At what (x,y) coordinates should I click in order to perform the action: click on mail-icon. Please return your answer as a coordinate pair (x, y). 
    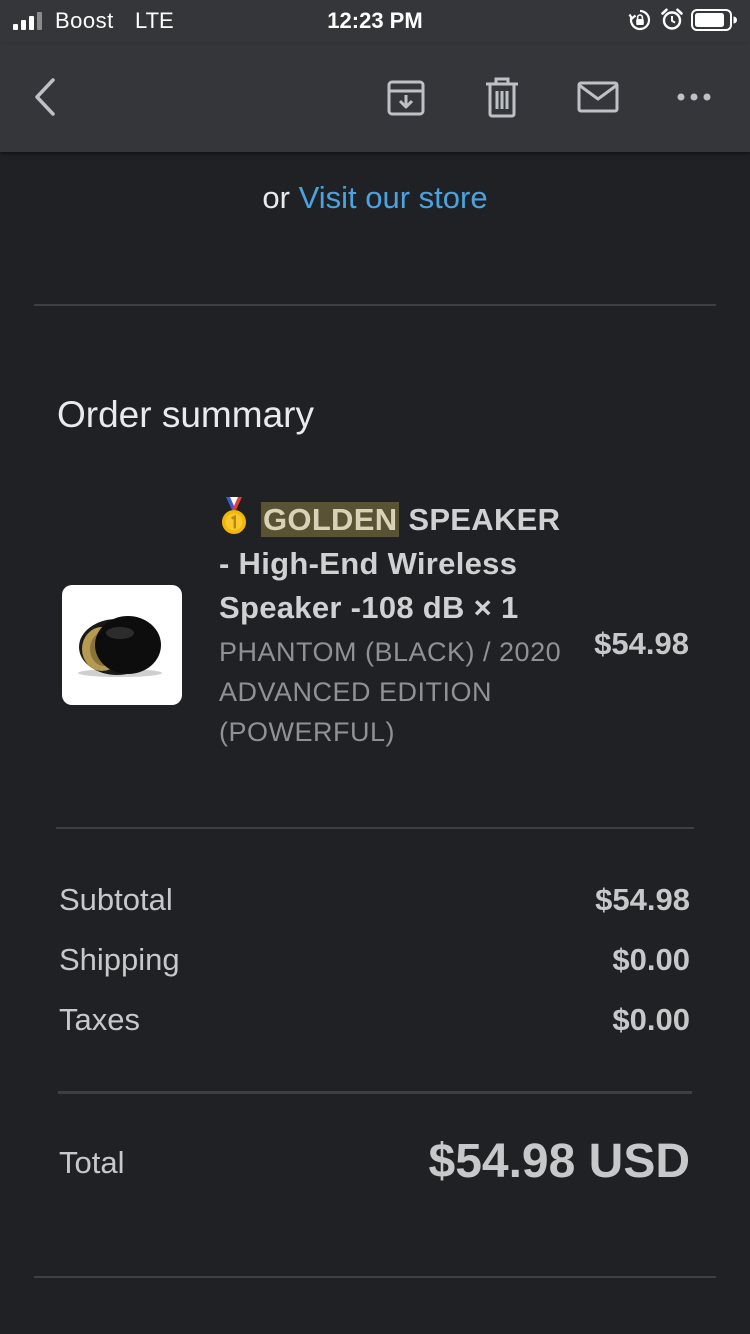
    Looking at the image, I should click on (598, 97).